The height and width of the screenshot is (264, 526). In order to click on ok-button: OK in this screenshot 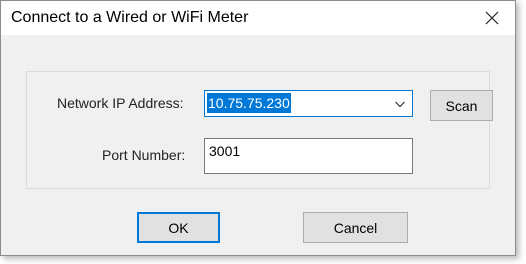, I will do `click(178, 227)`.